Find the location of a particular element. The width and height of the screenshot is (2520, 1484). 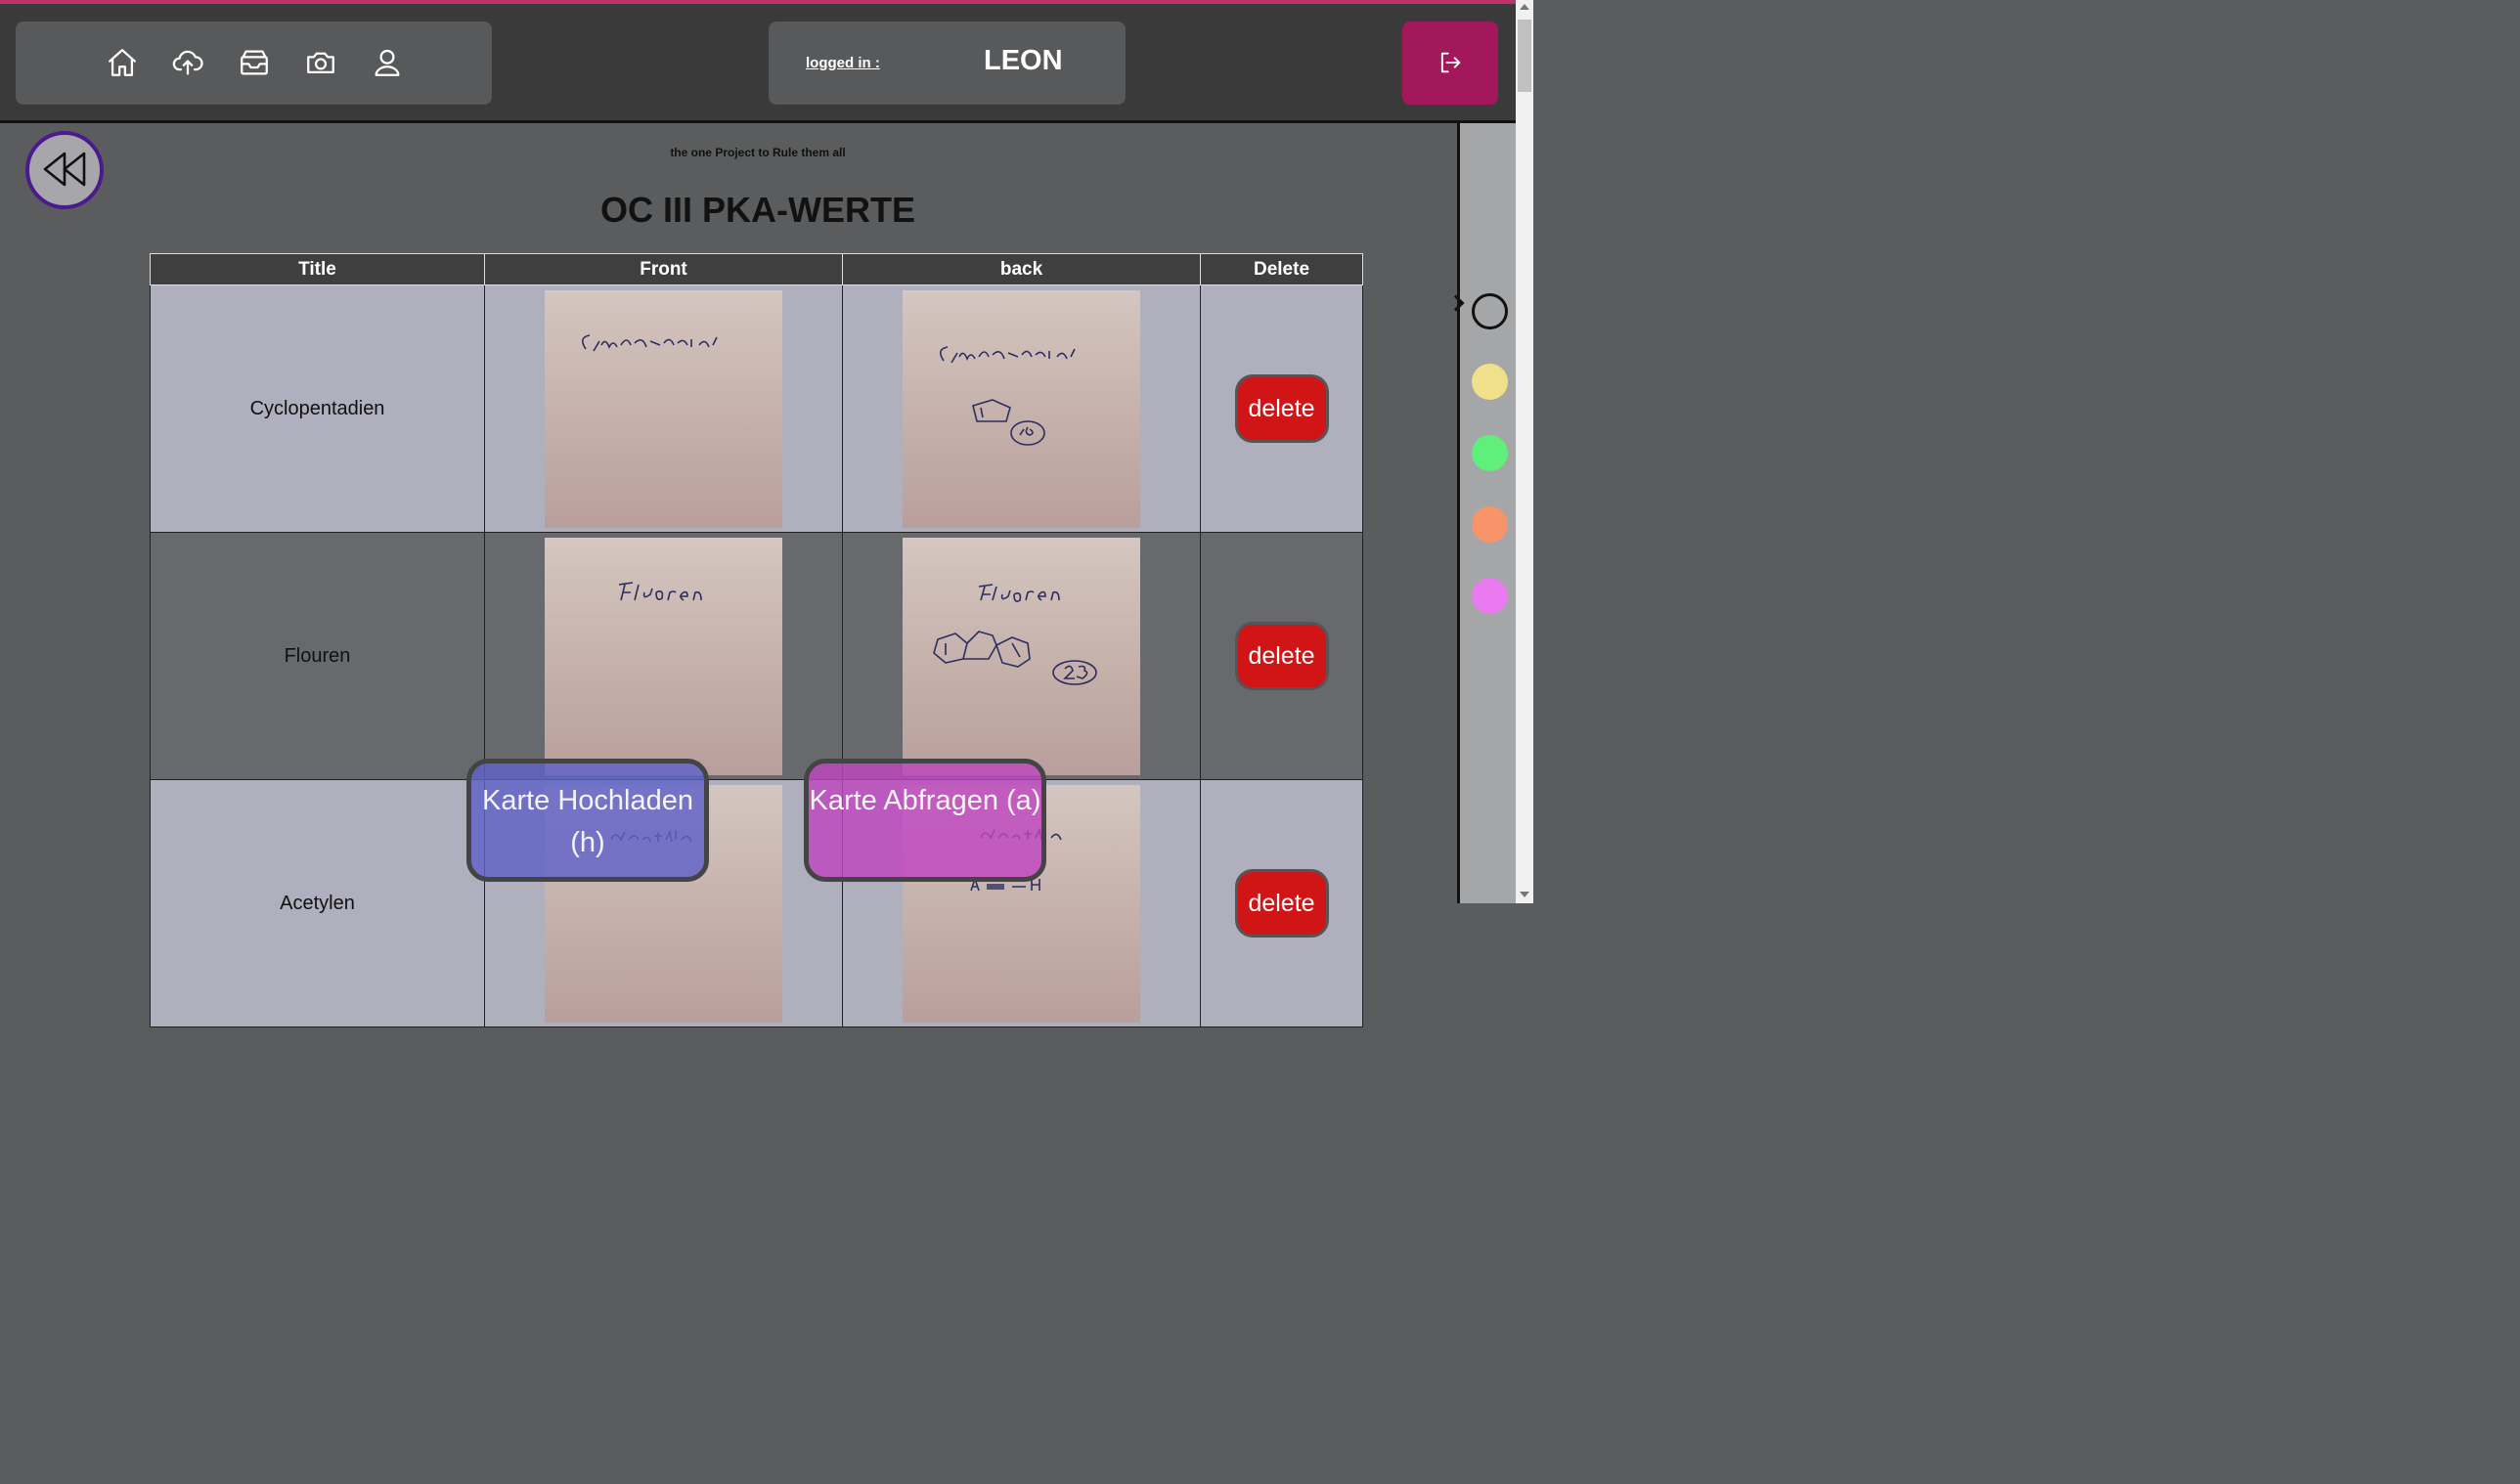

table-row: Flouren delete is located at coordinates (756, 656).